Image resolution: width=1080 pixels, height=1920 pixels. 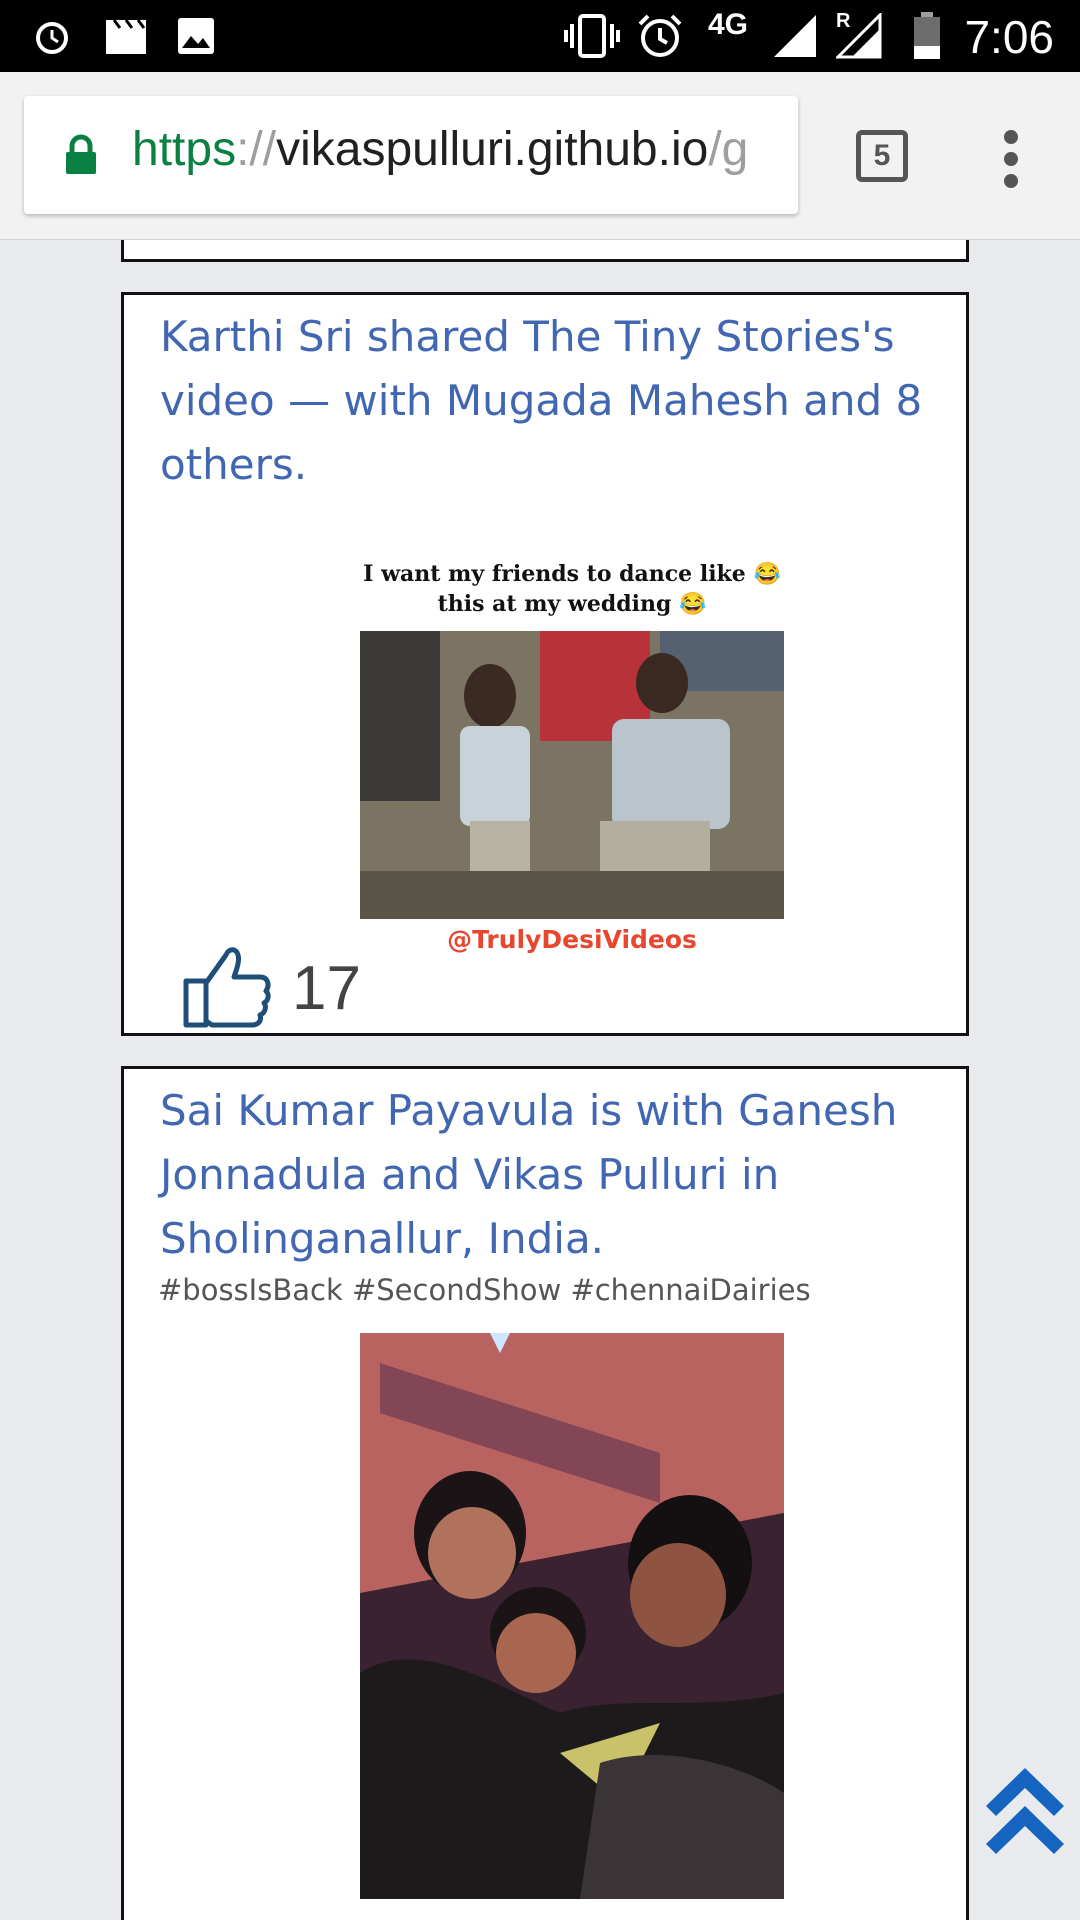 What do you see at coordinates (728, 24) in the screenshot?
I see `network-type: 4G` at bounding box center [728, 24].